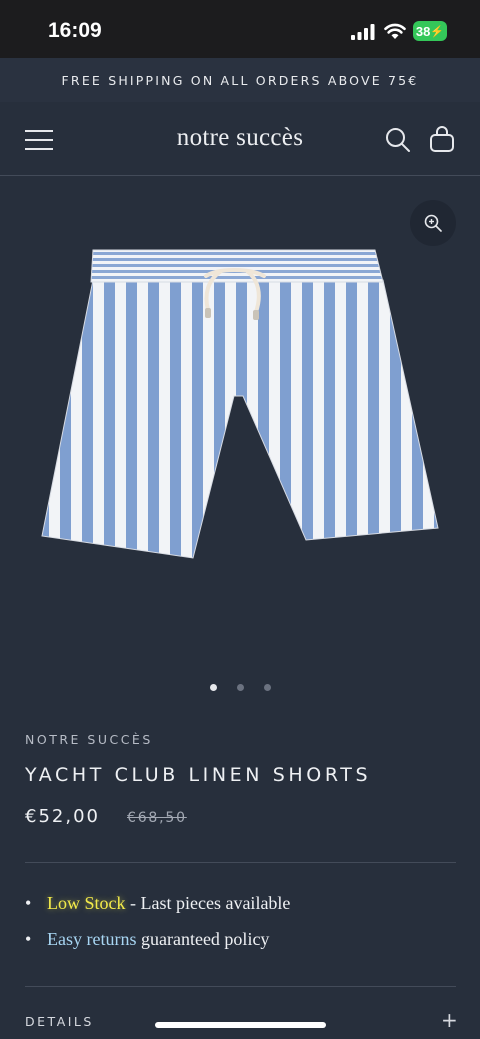  I want to click on highlight-stock: • Low Stock - Last pieces available, so click(157, 911).